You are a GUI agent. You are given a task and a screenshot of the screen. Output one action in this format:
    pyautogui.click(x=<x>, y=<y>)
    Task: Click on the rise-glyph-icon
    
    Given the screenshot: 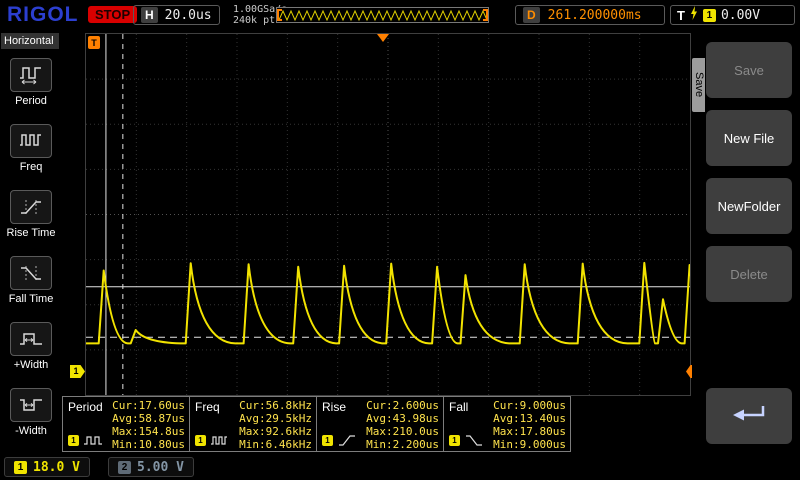 What is the action you would take?
    pyautogui.click(x=347, y=440)
    